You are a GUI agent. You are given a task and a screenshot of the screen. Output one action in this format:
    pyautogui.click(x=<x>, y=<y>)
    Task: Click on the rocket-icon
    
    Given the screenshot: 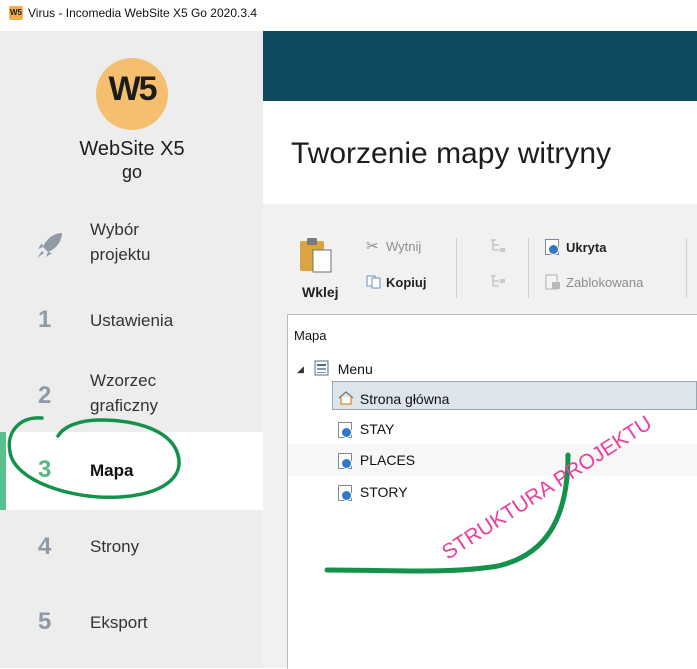 What is the action you would take?
    pyautogui.click(x=49, y=245)
    